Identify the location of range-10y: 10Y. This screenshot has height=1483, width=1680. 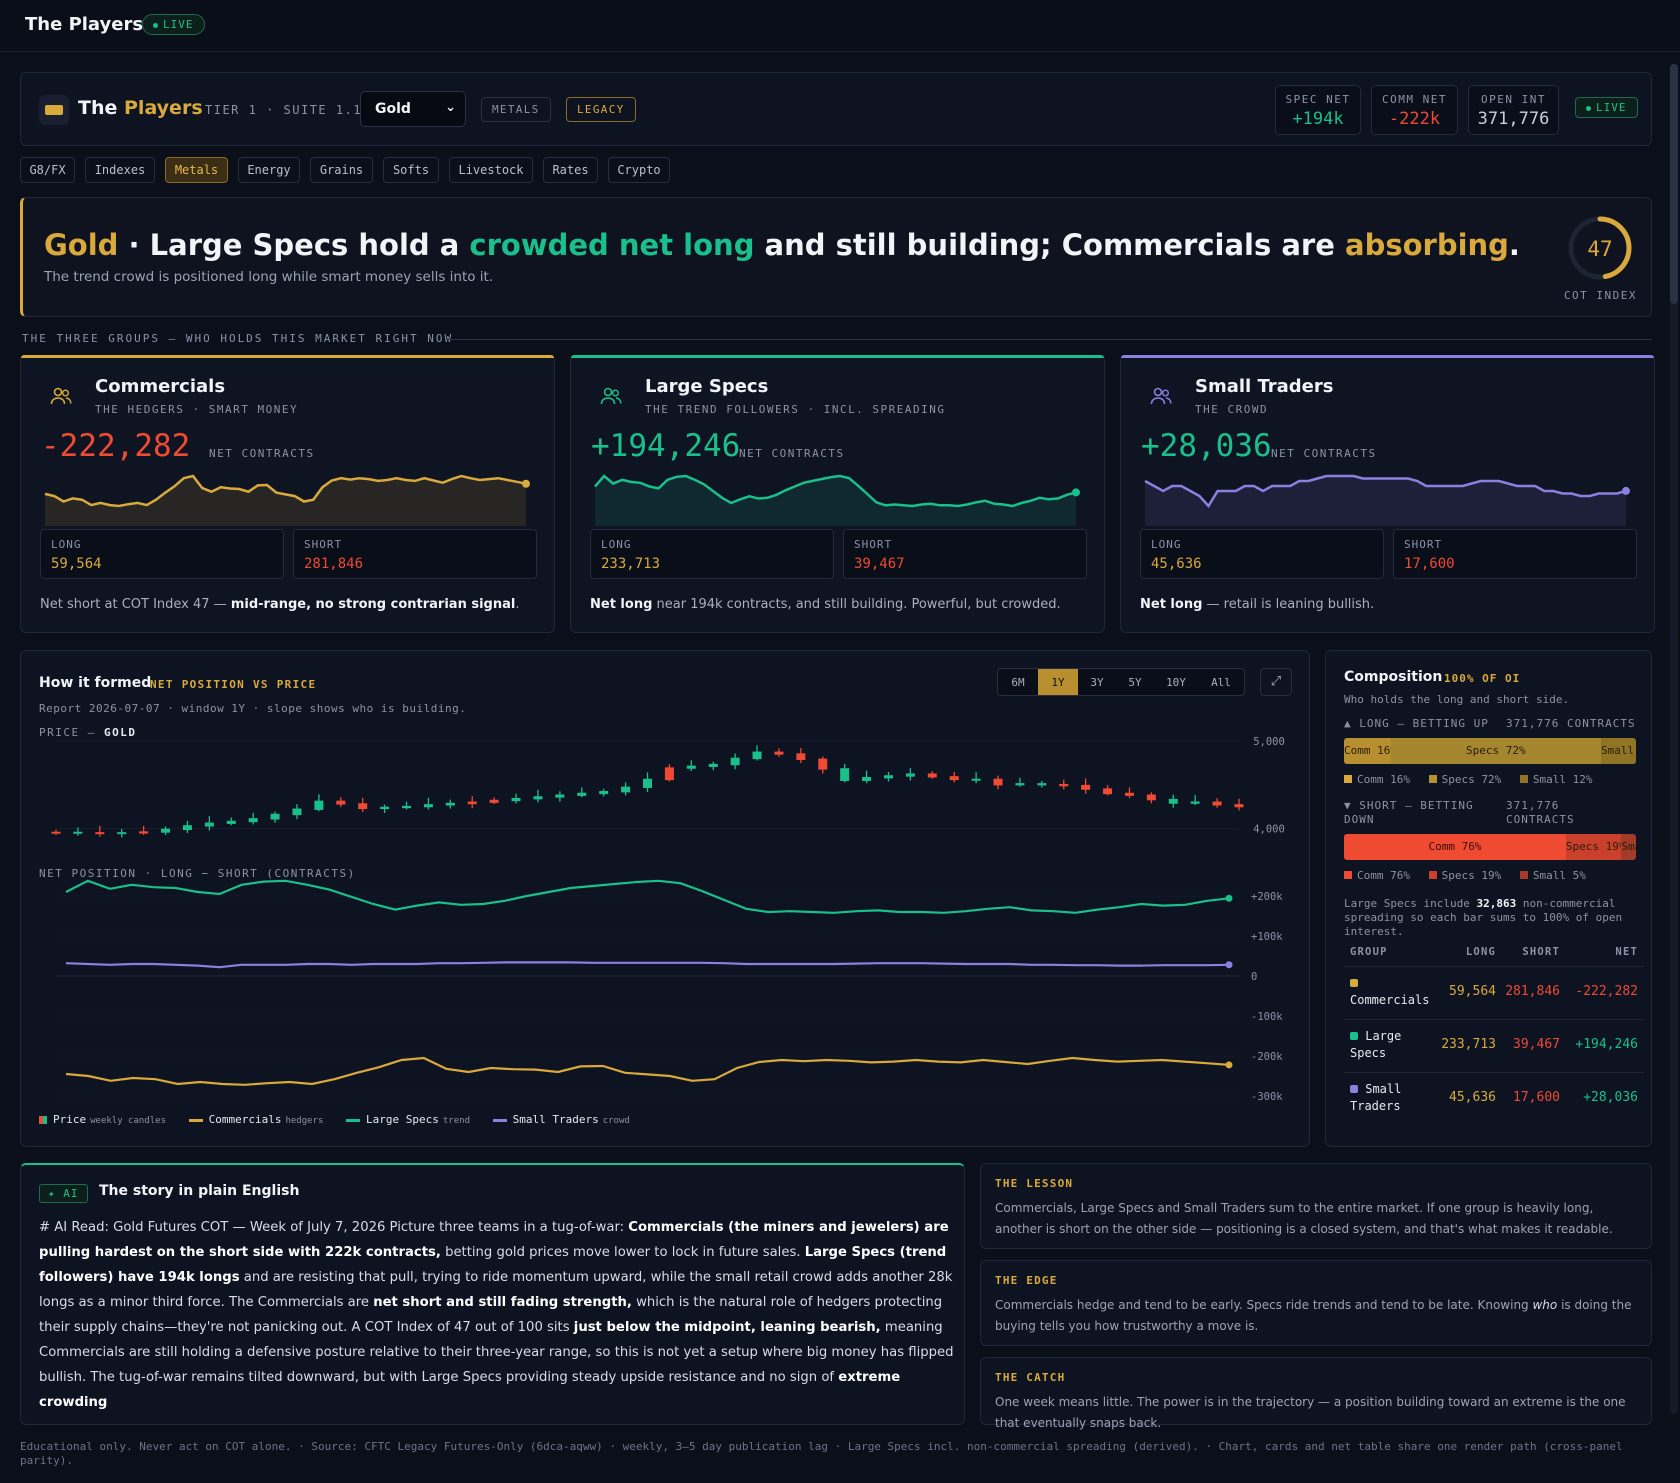
(1176, 682).